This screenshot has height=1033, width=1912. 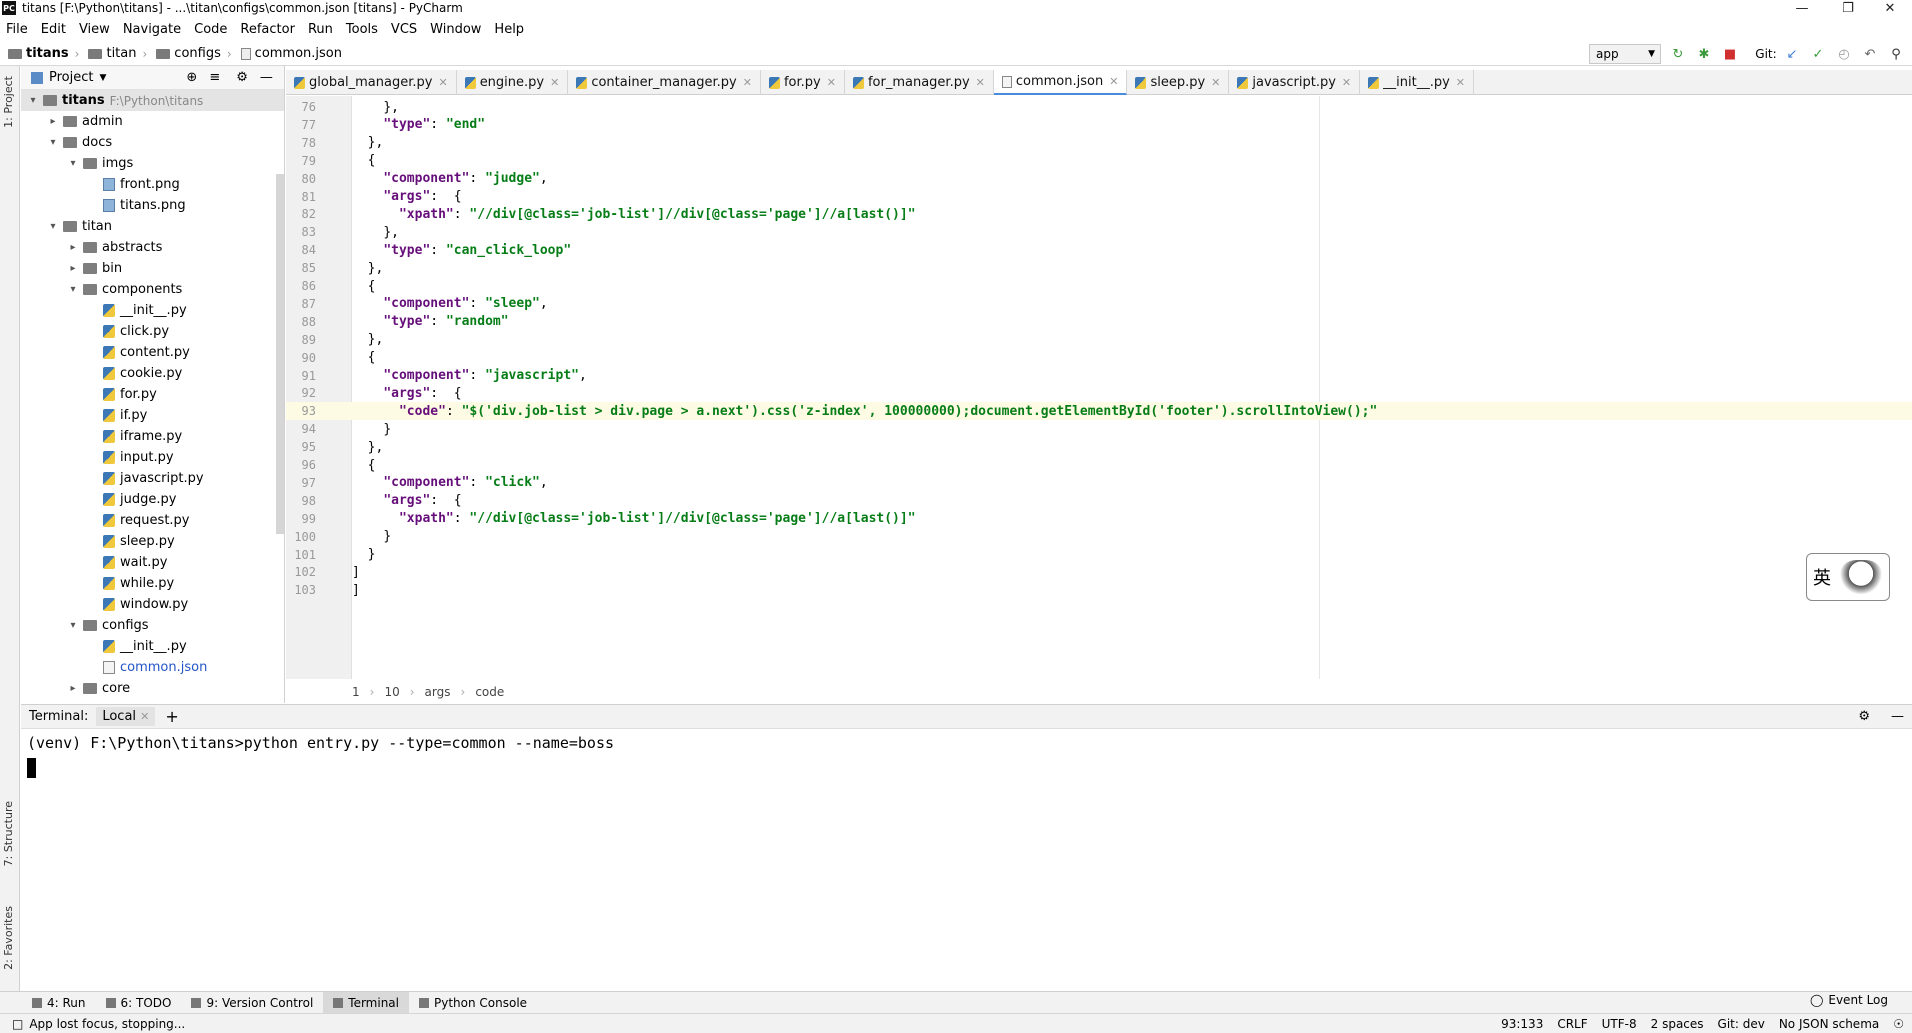 I want to click on rerun-icon: ↻, so click(x=1678, y=54).